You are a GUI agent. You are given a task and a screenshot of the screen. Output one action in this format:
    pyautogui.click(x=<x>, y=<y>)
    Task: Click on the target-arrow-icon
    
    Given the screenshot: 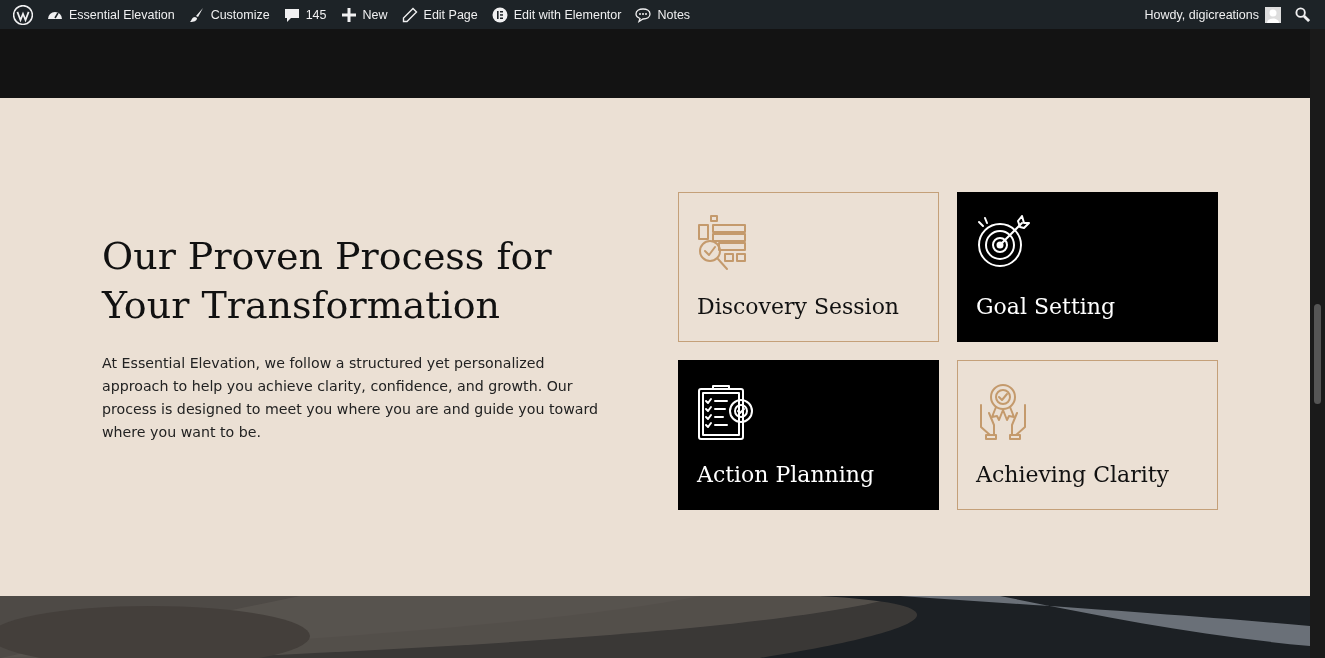 What is the action you would take?
    pyautogui.click(x=1003, y=242)
    